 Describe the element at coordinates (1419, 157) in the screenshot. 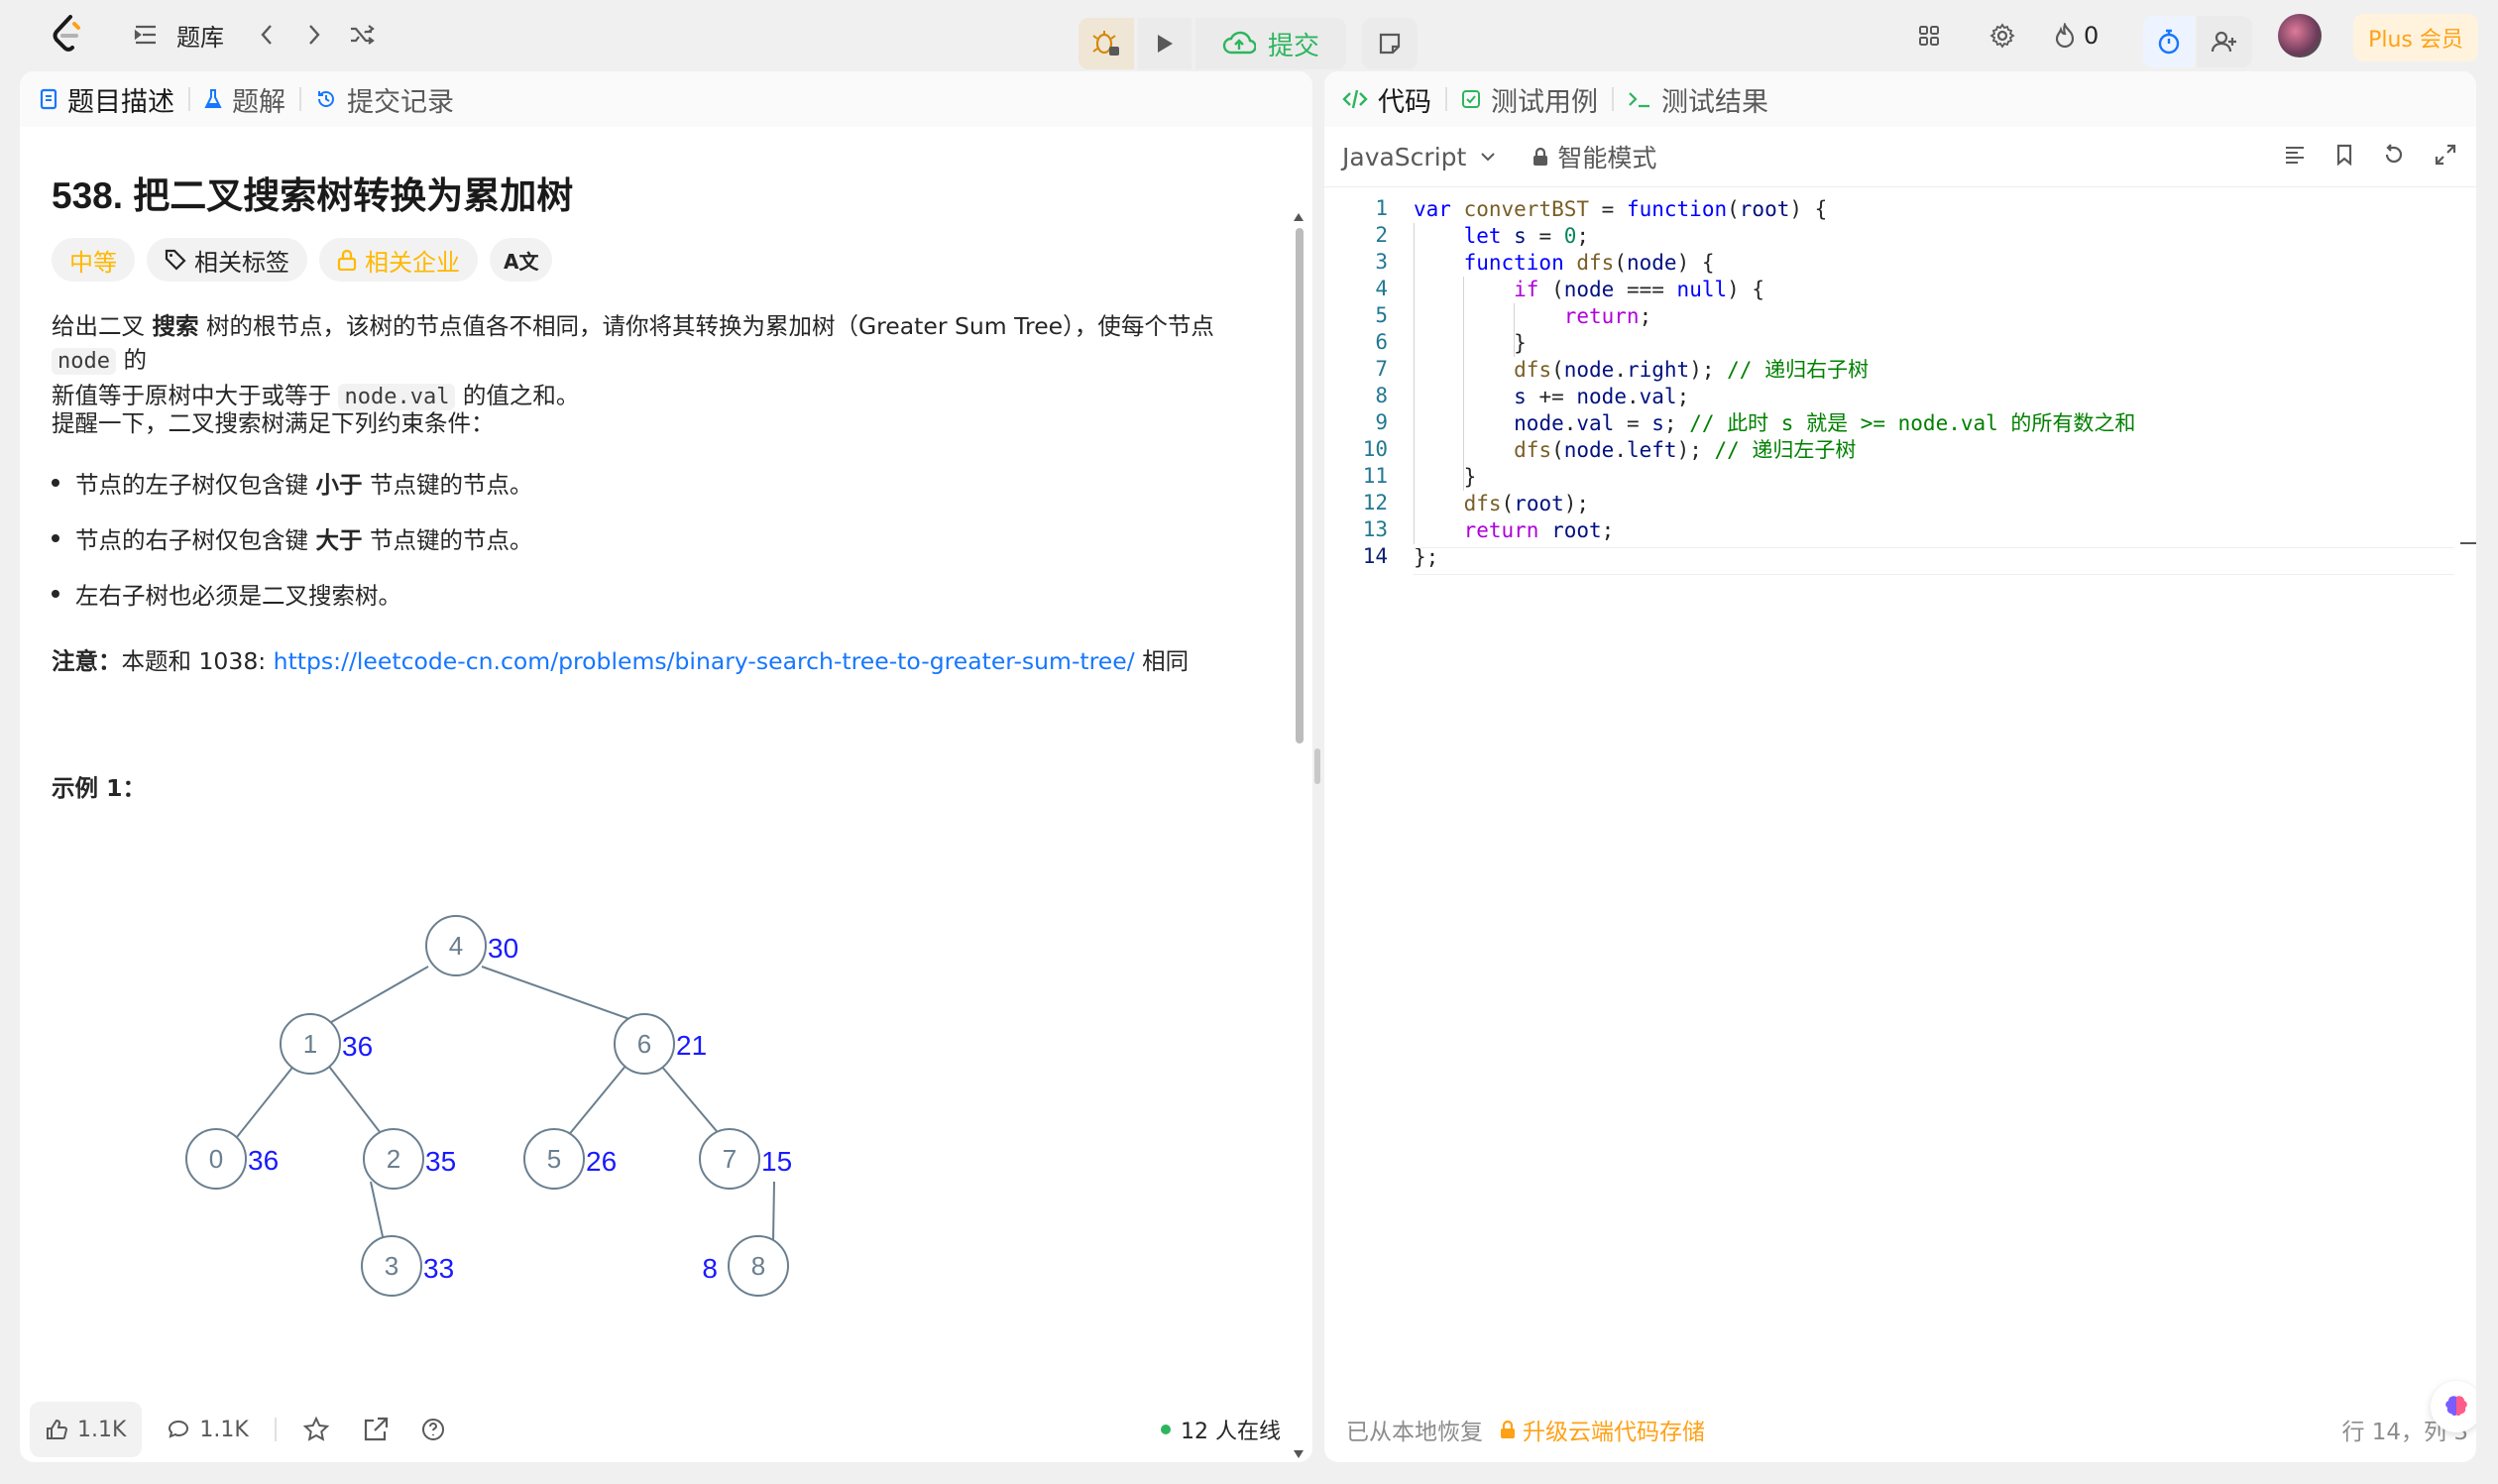

I see `language-select: JavaScript` at that location.